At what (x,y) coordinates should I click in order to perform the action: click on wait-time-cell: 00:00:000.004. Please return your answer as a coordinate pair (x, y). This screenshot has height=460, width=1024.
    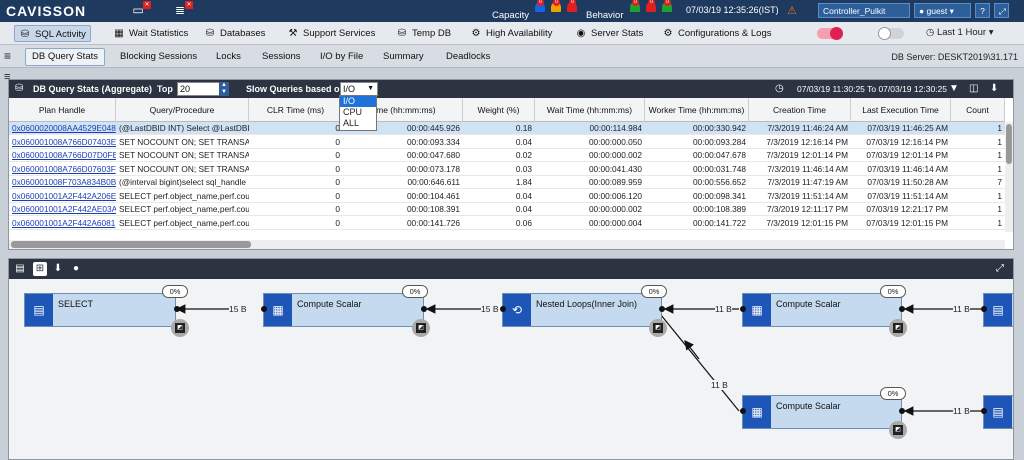
    Looking at the image, I should click on (615, 222).